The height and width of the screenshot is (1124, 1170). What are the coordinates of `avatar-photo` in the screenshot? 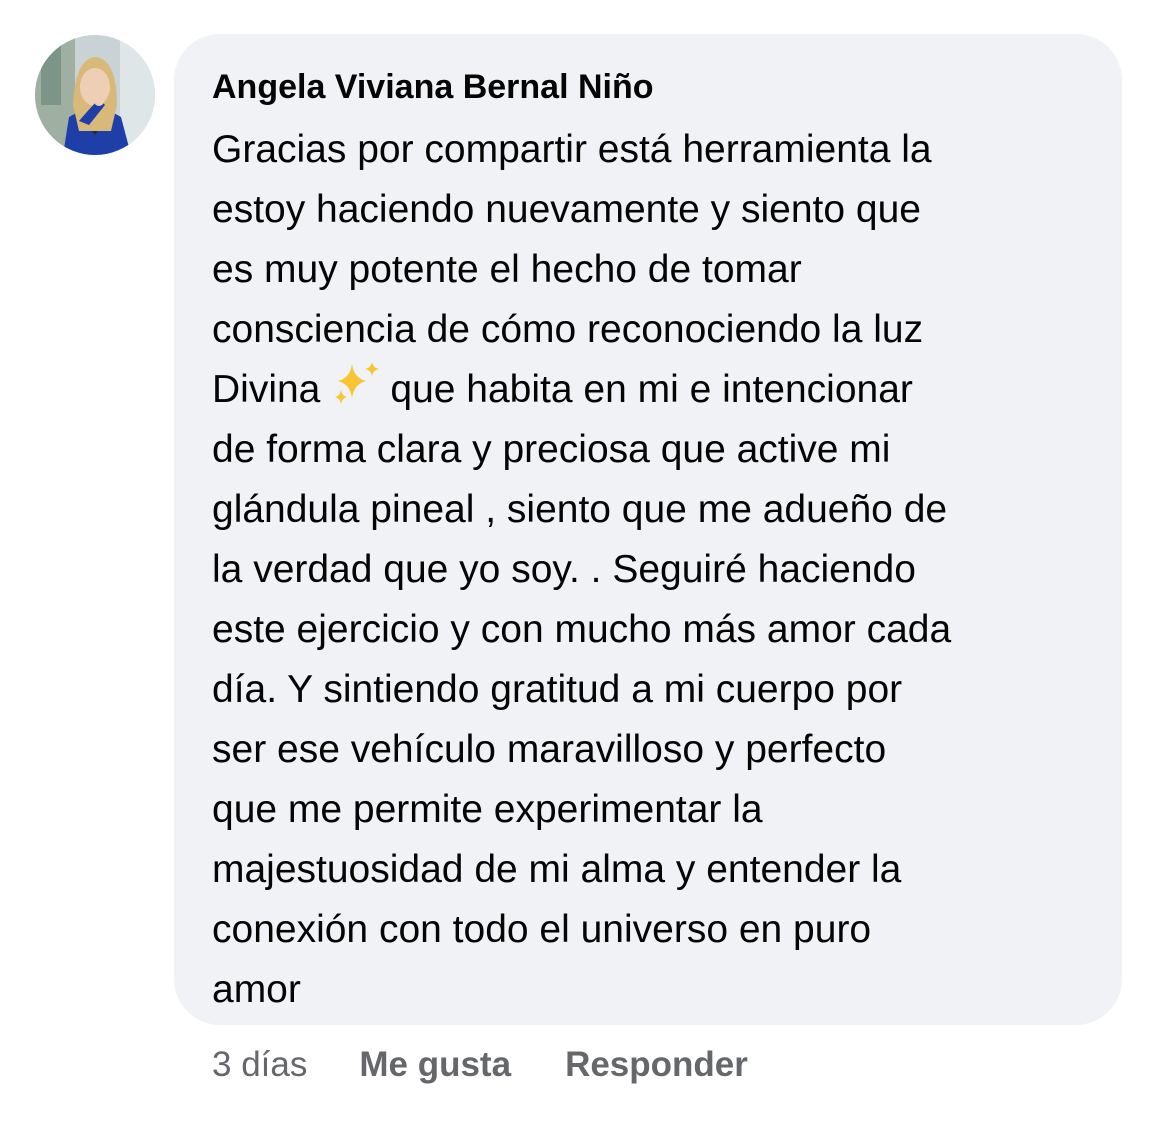 It's located at (95, 95).